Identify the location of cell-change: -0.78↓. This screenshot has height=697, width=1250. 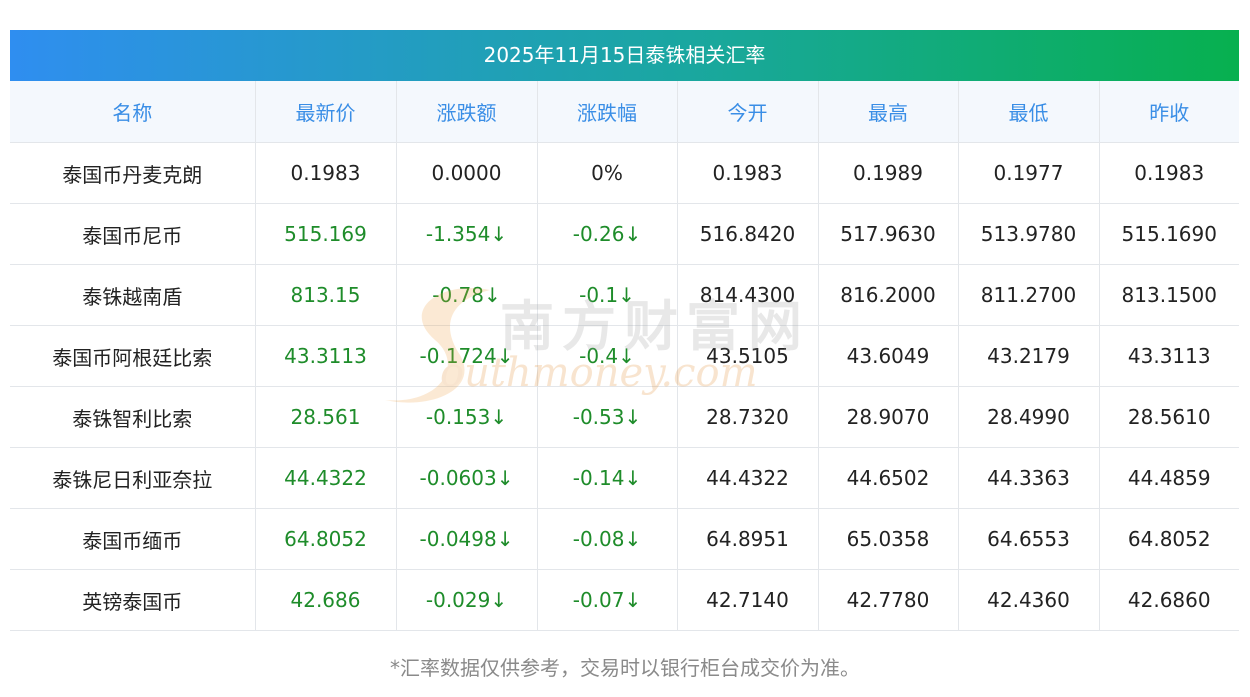
(466, 295).